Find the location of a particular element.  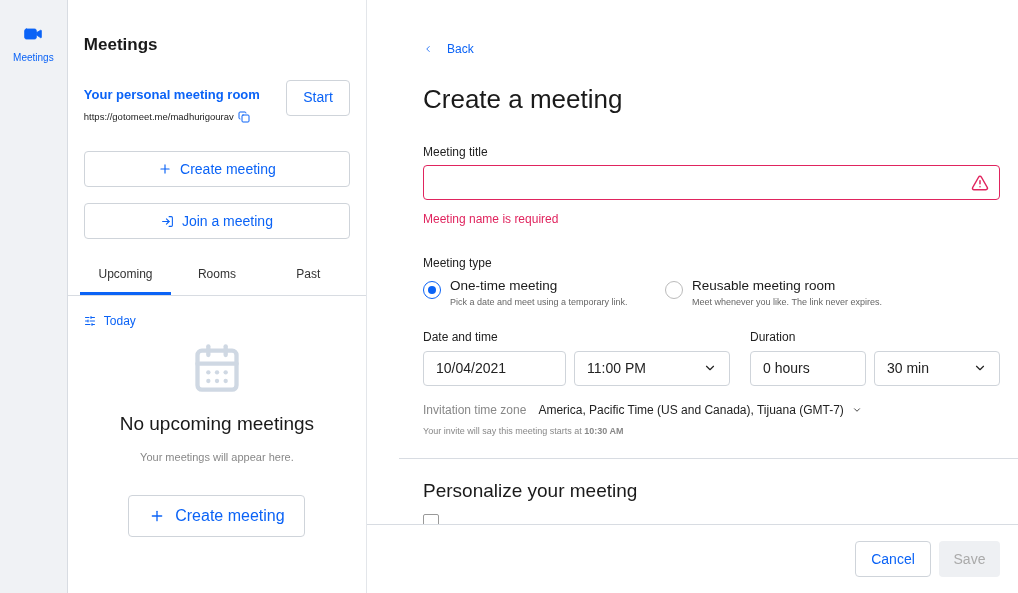

timezone-dropdown: America, Pacific Time (US and Canada), Tijuana (GMT-7) is located at coordinates (700, 409).